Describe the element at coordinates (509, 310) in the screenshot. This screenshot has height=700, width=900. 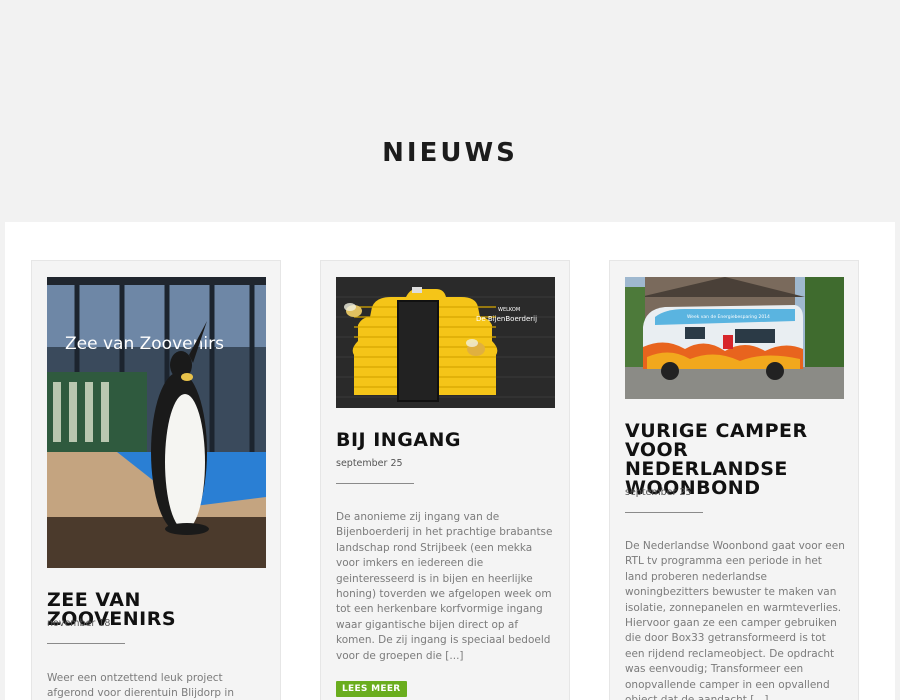
I see `image-sign-top: WELKOM` at that location.